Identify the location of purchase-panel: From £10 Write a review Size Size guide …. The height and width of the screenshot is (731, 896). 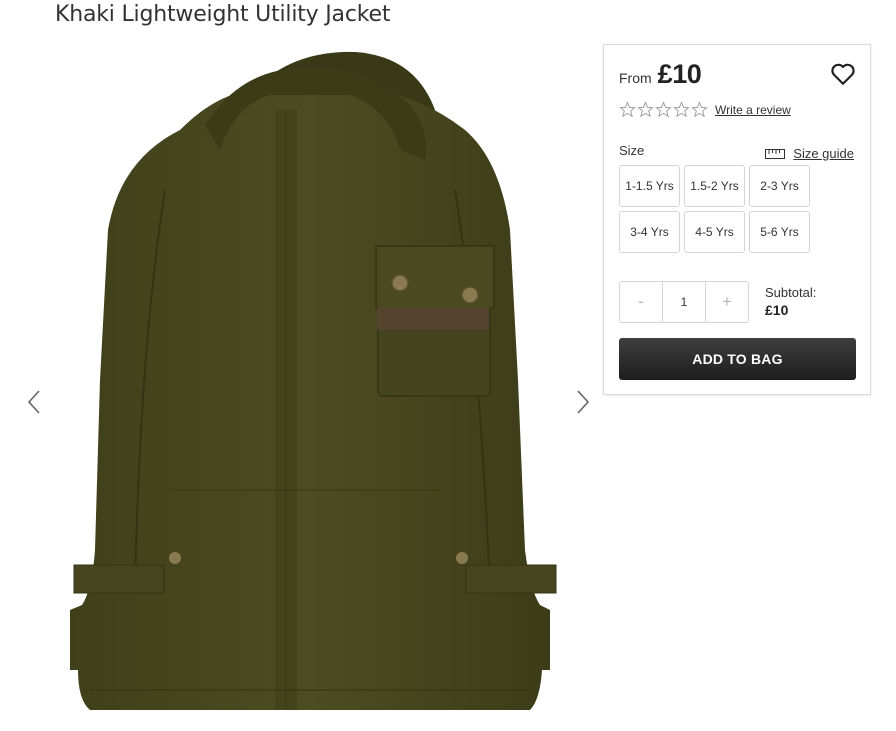
(737, 219).